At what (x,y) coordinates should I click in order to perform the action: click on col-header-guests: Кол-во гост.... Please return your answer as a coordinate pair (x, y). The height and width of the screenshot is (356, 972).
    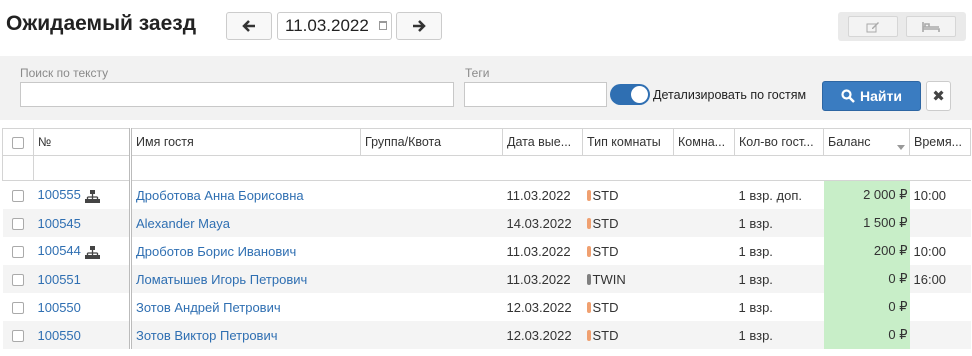
    Looking at the image, I should click on (779, 142).